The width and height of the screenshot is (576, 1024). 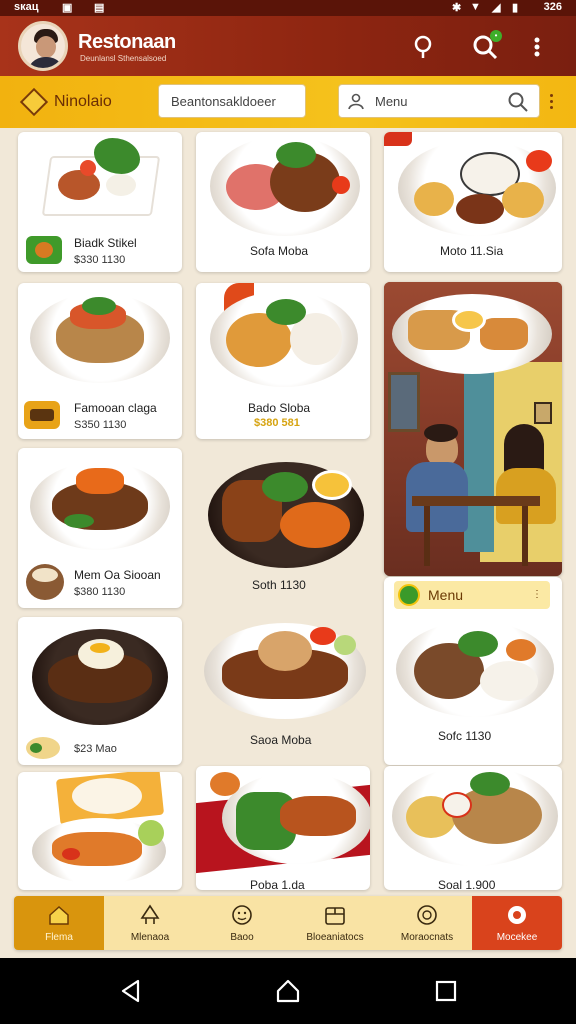 I want to click on dish-price: $330 1130, so click(x=100, y=260).